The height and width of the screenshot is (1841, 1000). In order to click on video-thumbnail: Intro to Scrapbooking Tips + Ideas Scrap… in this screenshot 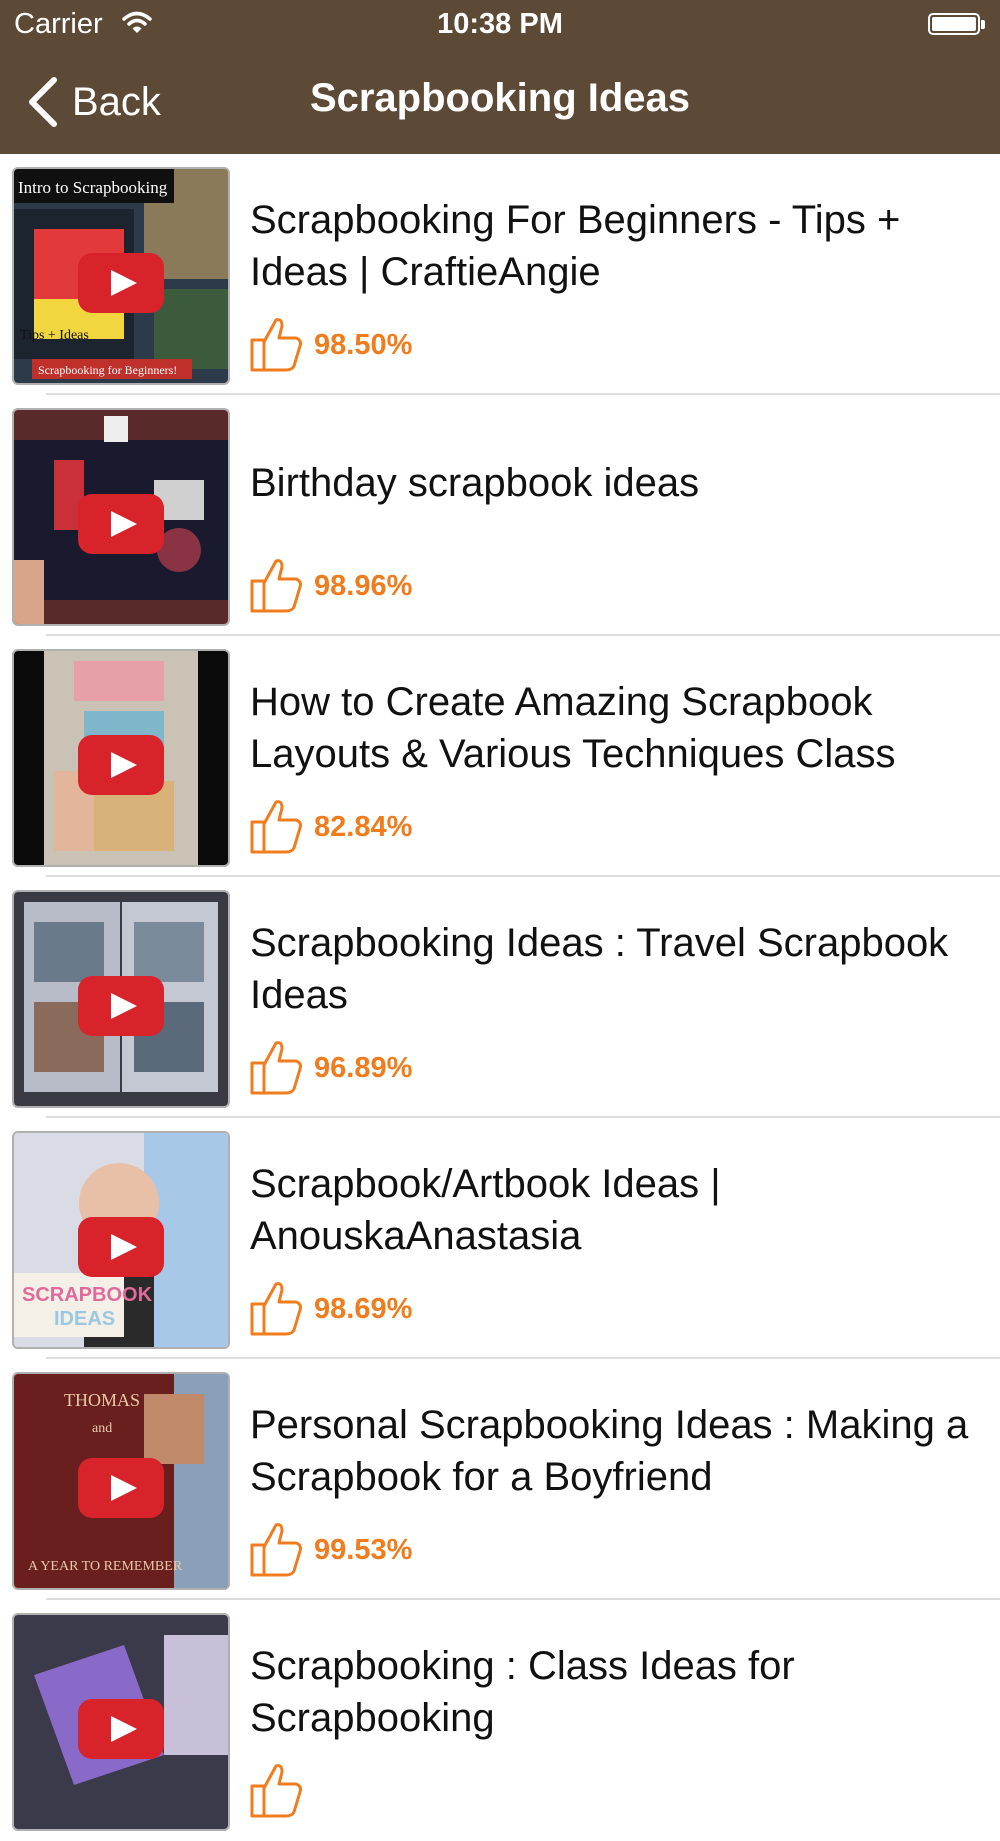, I will do `click(121, 276)`.